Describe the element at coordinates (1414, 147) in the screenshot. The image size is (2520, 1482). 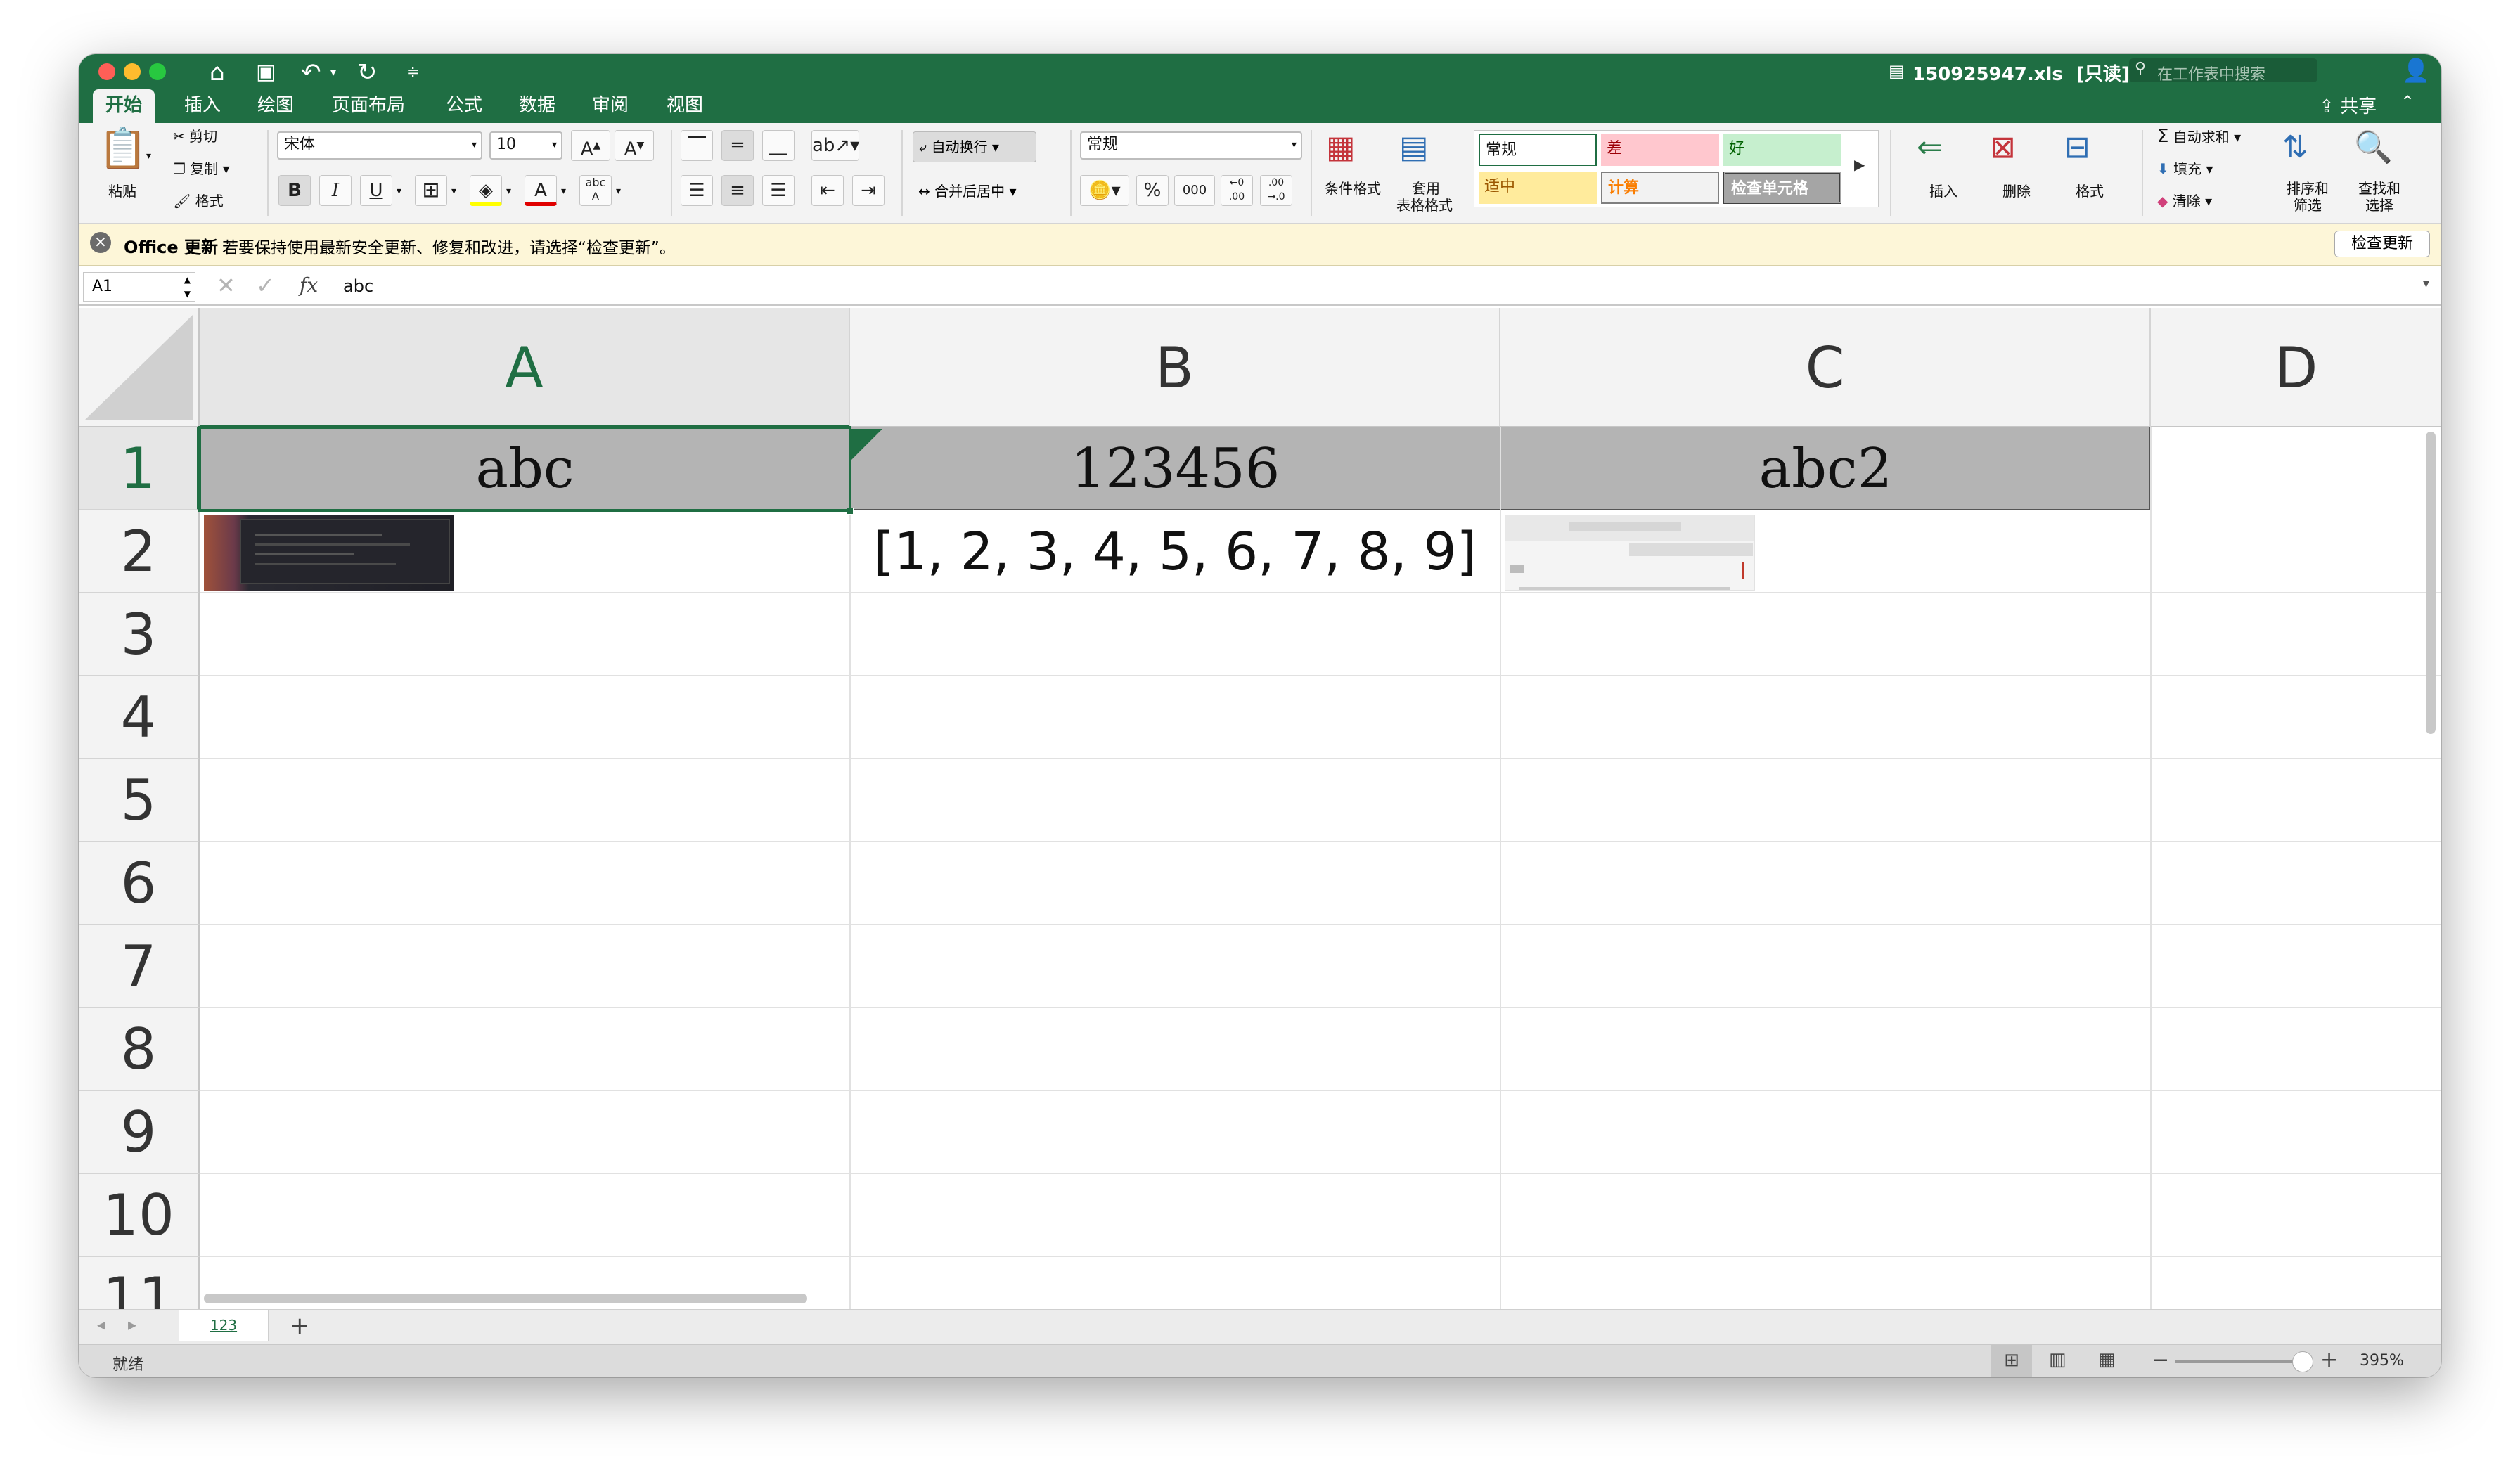
I see `table-format-icon: ▤` at that location.